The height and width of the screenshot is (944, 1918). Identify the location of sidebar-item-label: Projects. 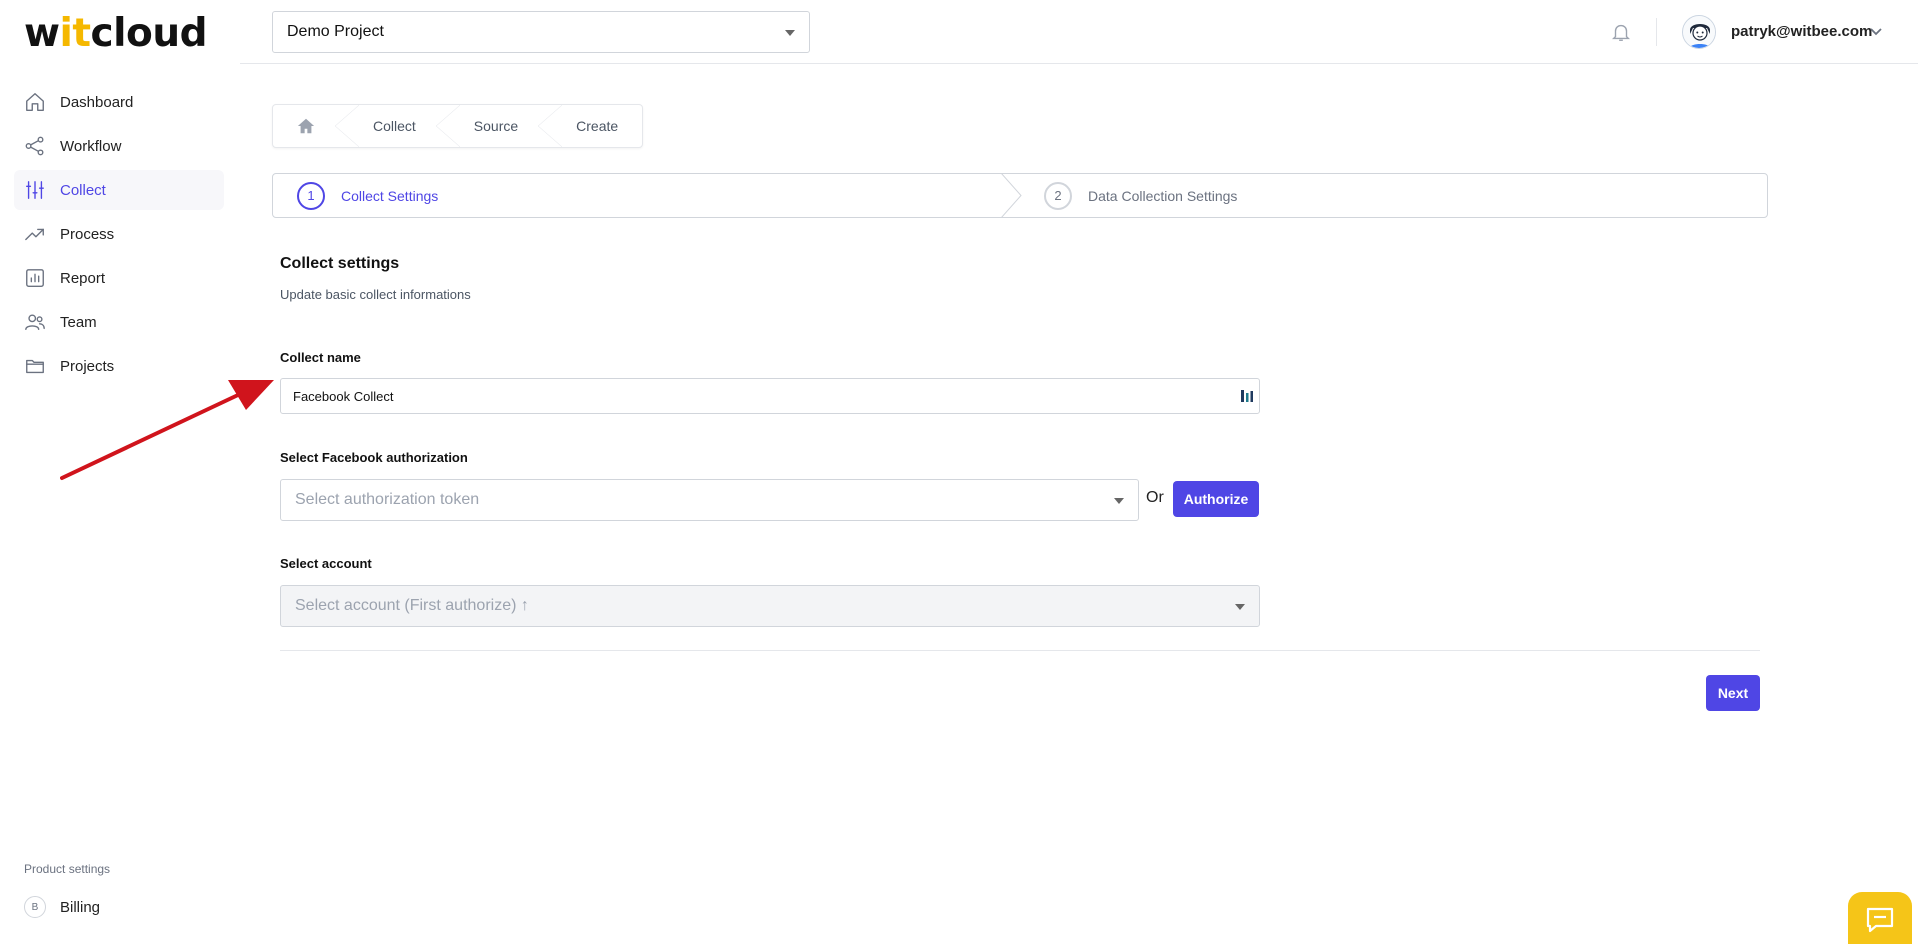
(87, 366).